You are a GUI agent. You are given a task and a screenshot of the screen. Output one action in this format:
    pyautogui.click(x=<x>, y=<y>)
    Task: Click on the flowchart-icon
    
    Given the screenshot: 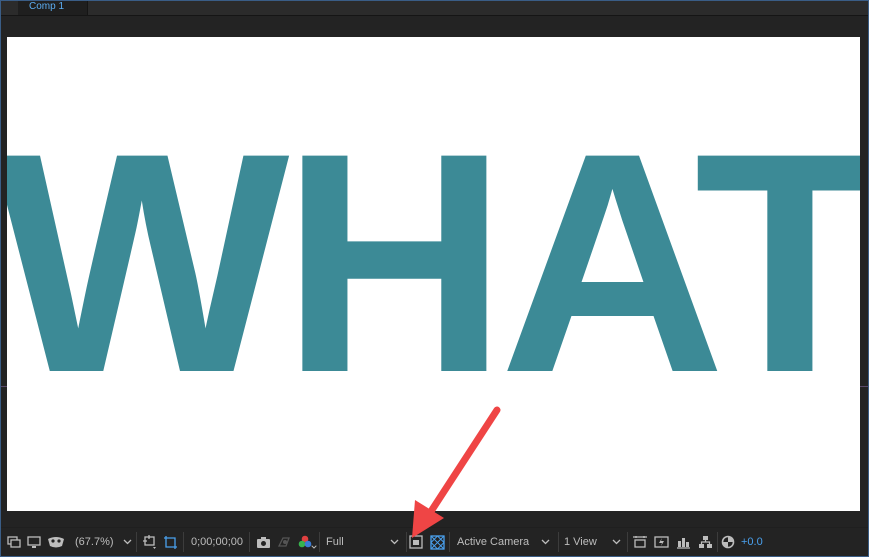 What is the action you would take?
    pyautogui.click(x=705, y=542)
    